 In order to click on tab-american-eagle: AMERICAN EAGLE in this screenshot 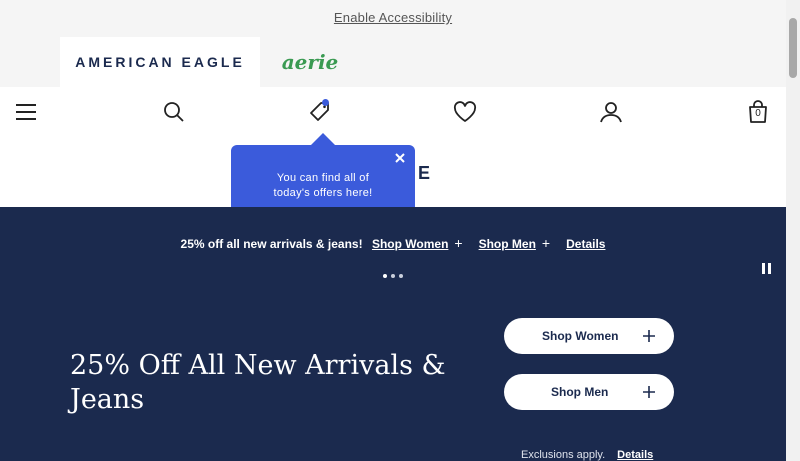, I will do `click(160, 62)`.